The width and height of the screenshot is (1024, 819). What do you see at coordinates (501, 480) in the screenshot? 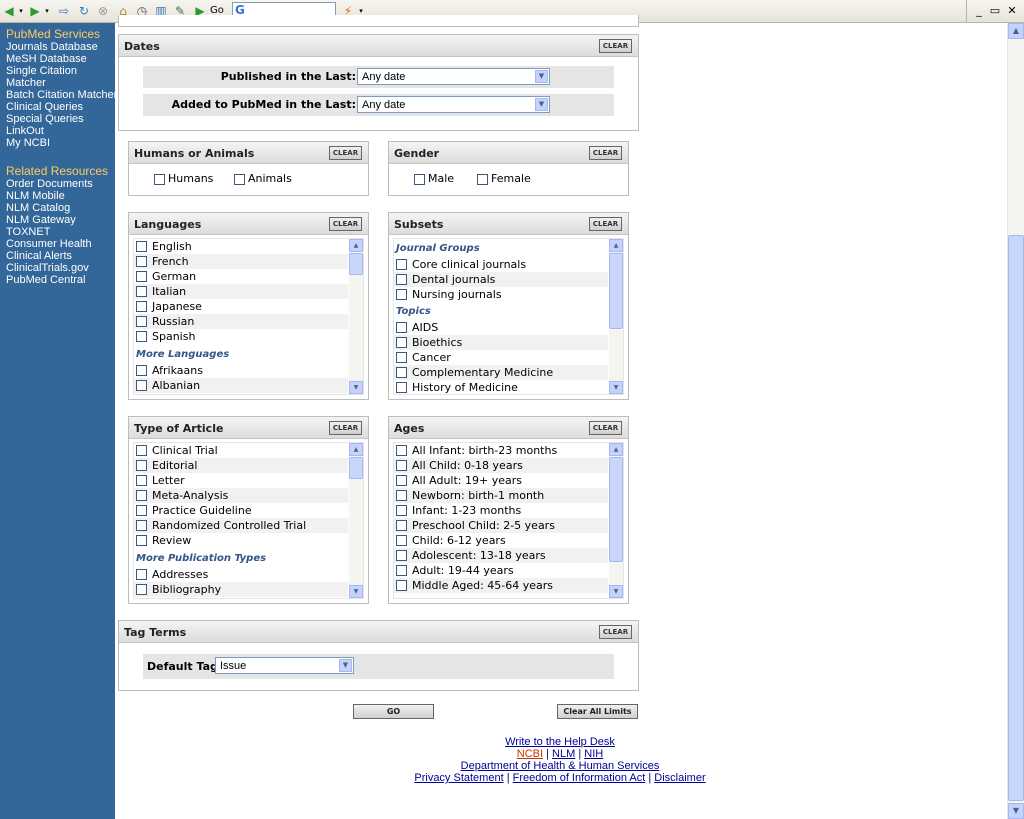
I see `list-item: All Adult: 19+ years` at bounding box center [501, 480].